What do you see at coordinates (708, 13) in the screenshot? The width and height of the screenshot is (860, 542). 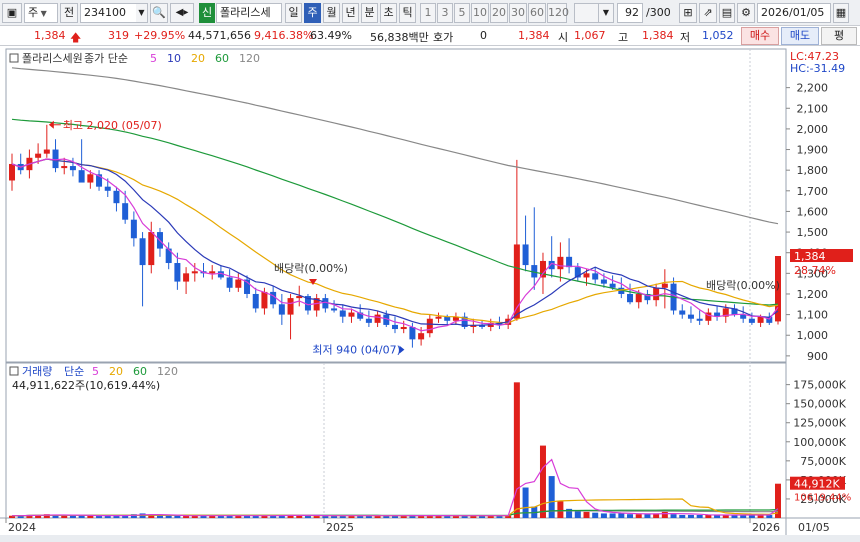 I see `cursor-tool-icon: ⇗` at bounding box center [708, 13].